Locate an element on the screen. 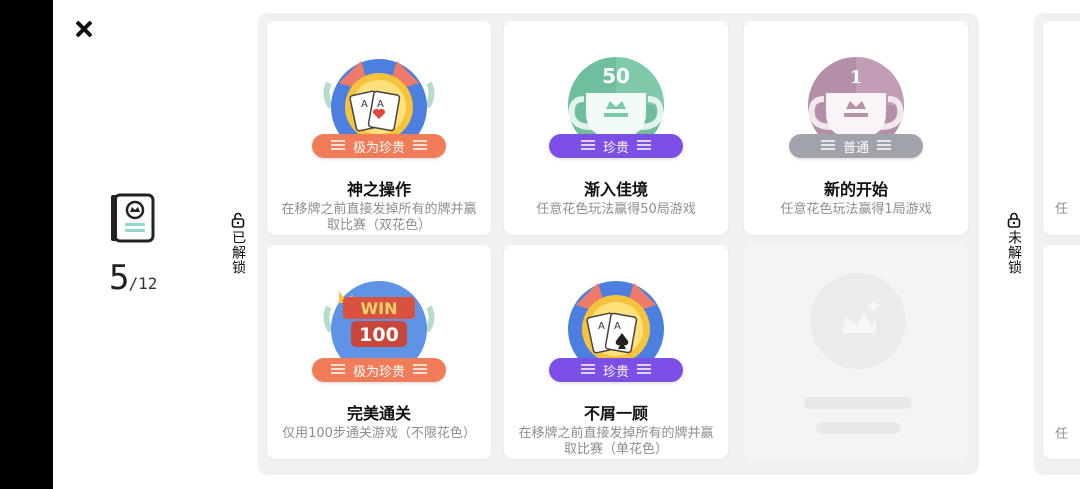 The height and width of the screenshot is (489, 1080). achievement-card: 1 普通 新的开始 任意花色玩法赢得1局游戏 is located at coordinates (856, 128).